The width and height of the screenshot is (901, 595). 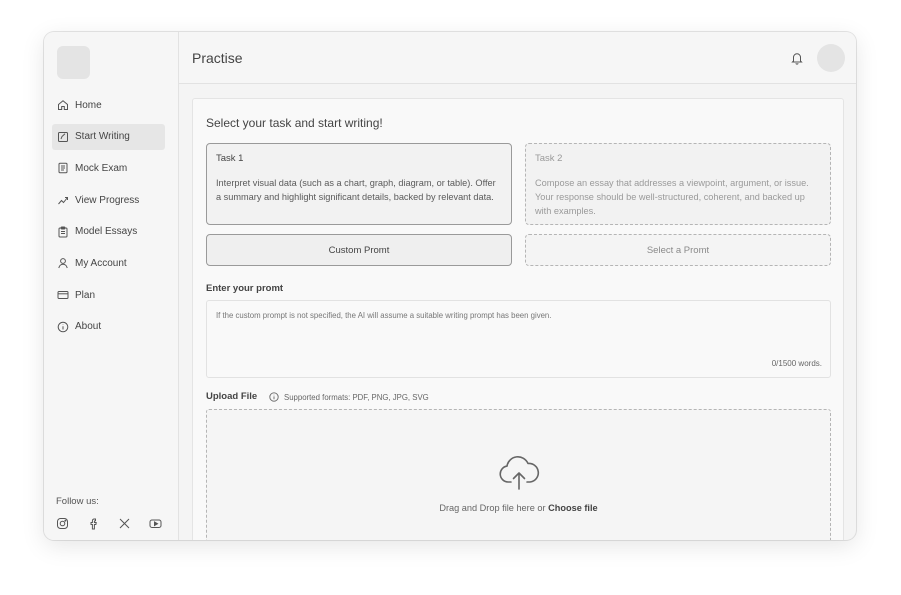 I want to click on social-links, so click(x=109, y=523).